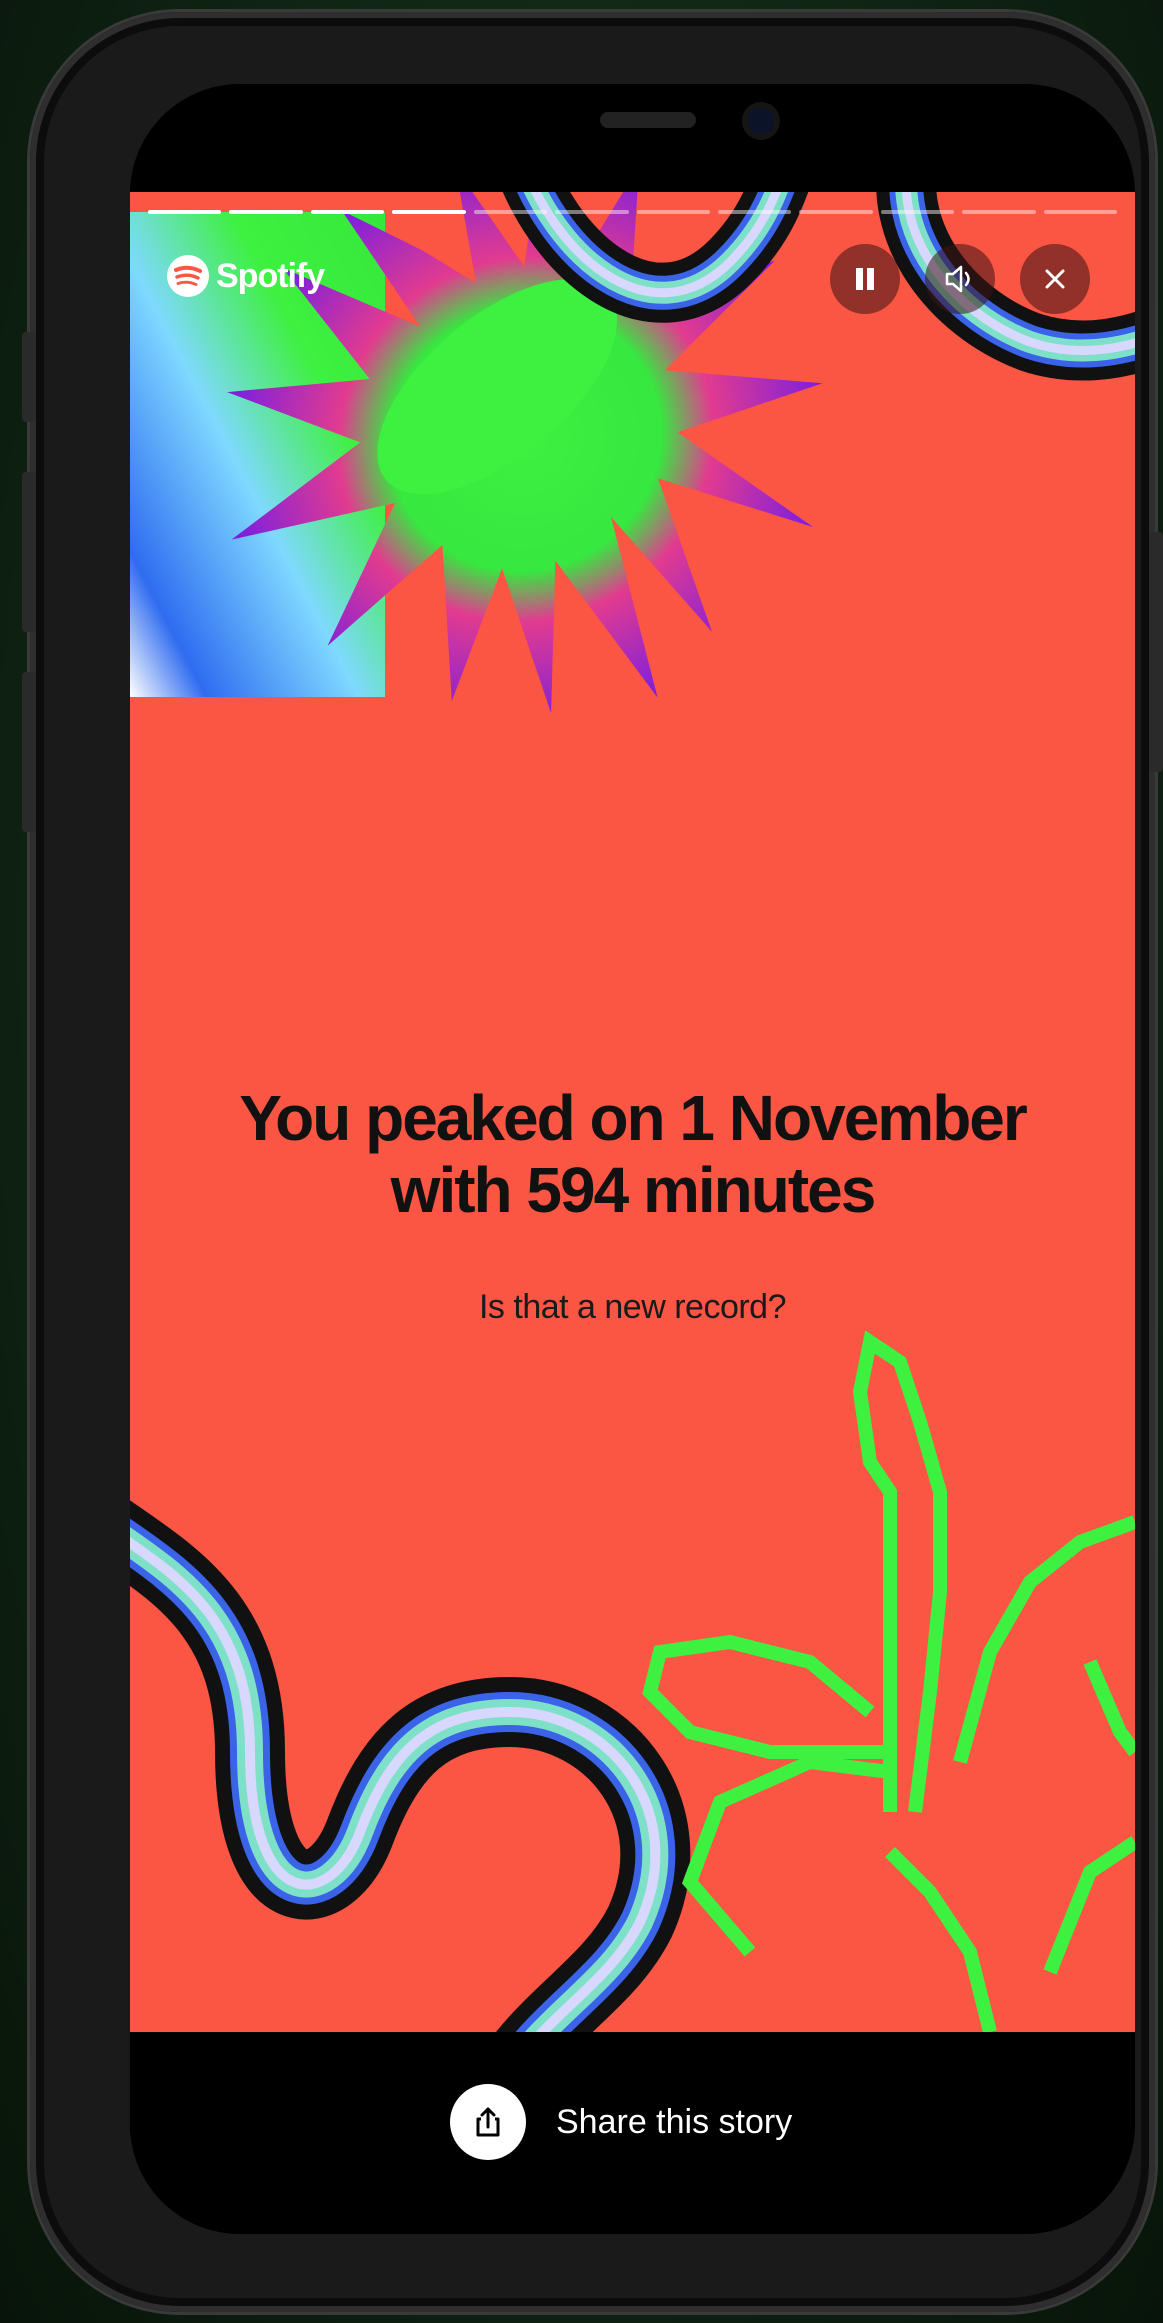 This screenshot has height=2323, width=1163. I want to click on front-camera, so click(761, 121).